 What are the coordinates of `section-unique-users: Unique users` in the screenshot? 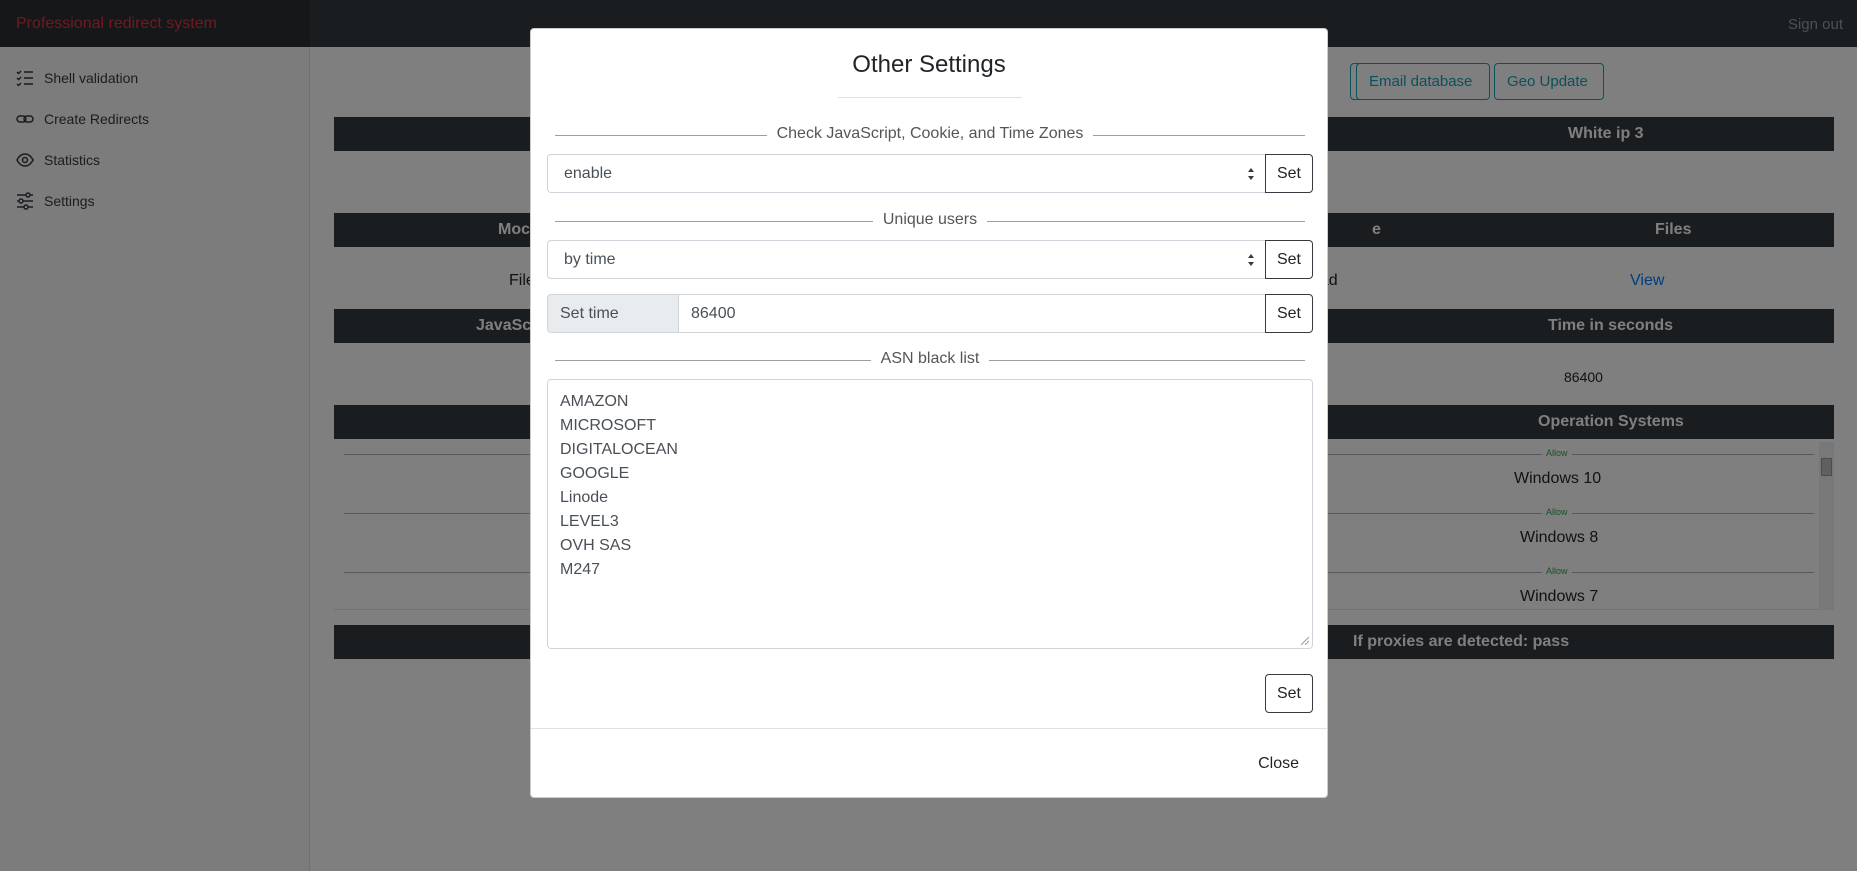 It's located at (930, 221).